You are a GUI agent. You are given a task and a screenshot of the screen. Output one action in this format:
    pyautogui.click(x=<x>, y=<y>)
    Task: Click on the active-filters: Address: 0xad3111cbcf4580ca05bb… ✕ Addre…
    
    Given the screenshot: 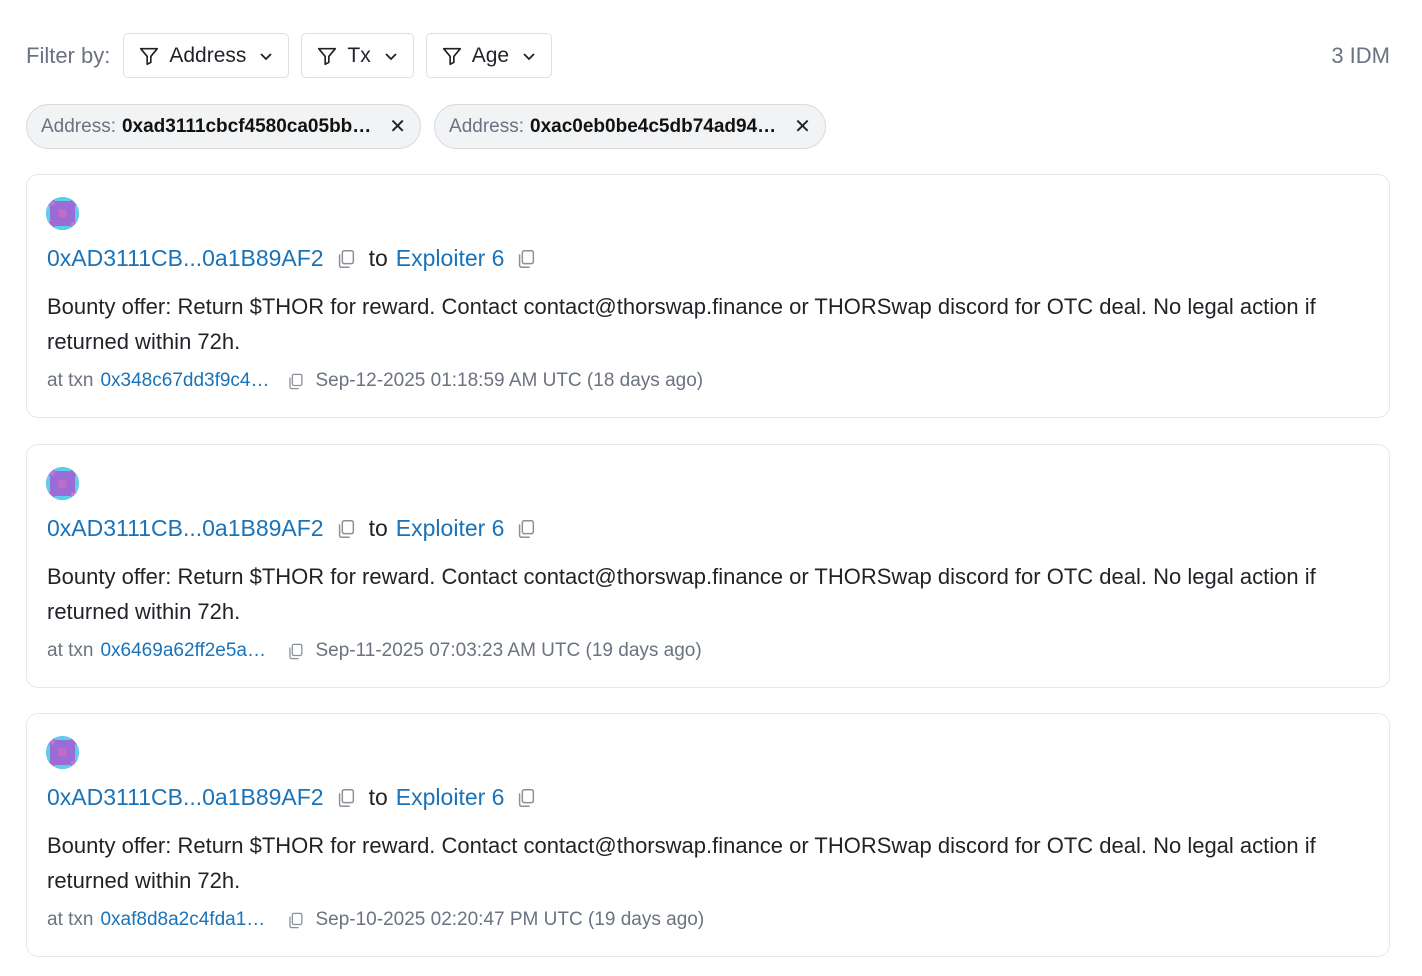 What is the action you would take?
    pyautogui.click(x=432, y=126)
    